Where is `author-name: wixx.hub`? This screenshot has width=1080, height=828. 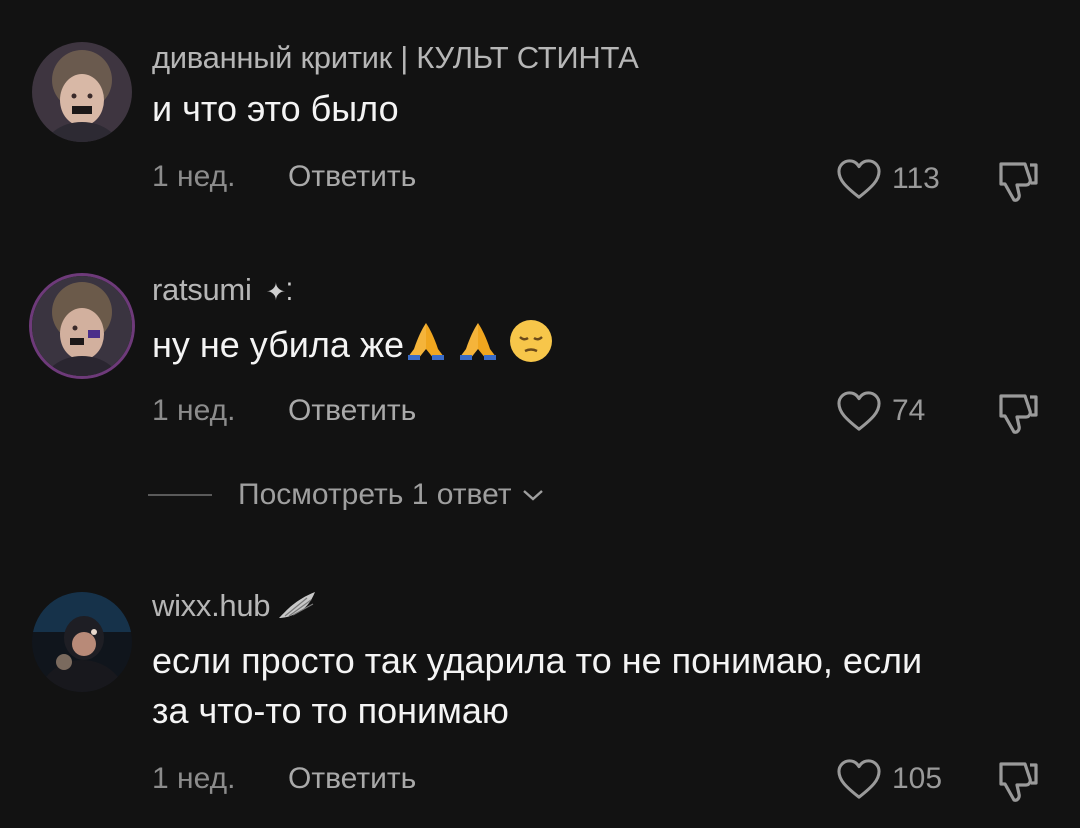 author-name: wixx.hub is located at coordinates (211, 605).